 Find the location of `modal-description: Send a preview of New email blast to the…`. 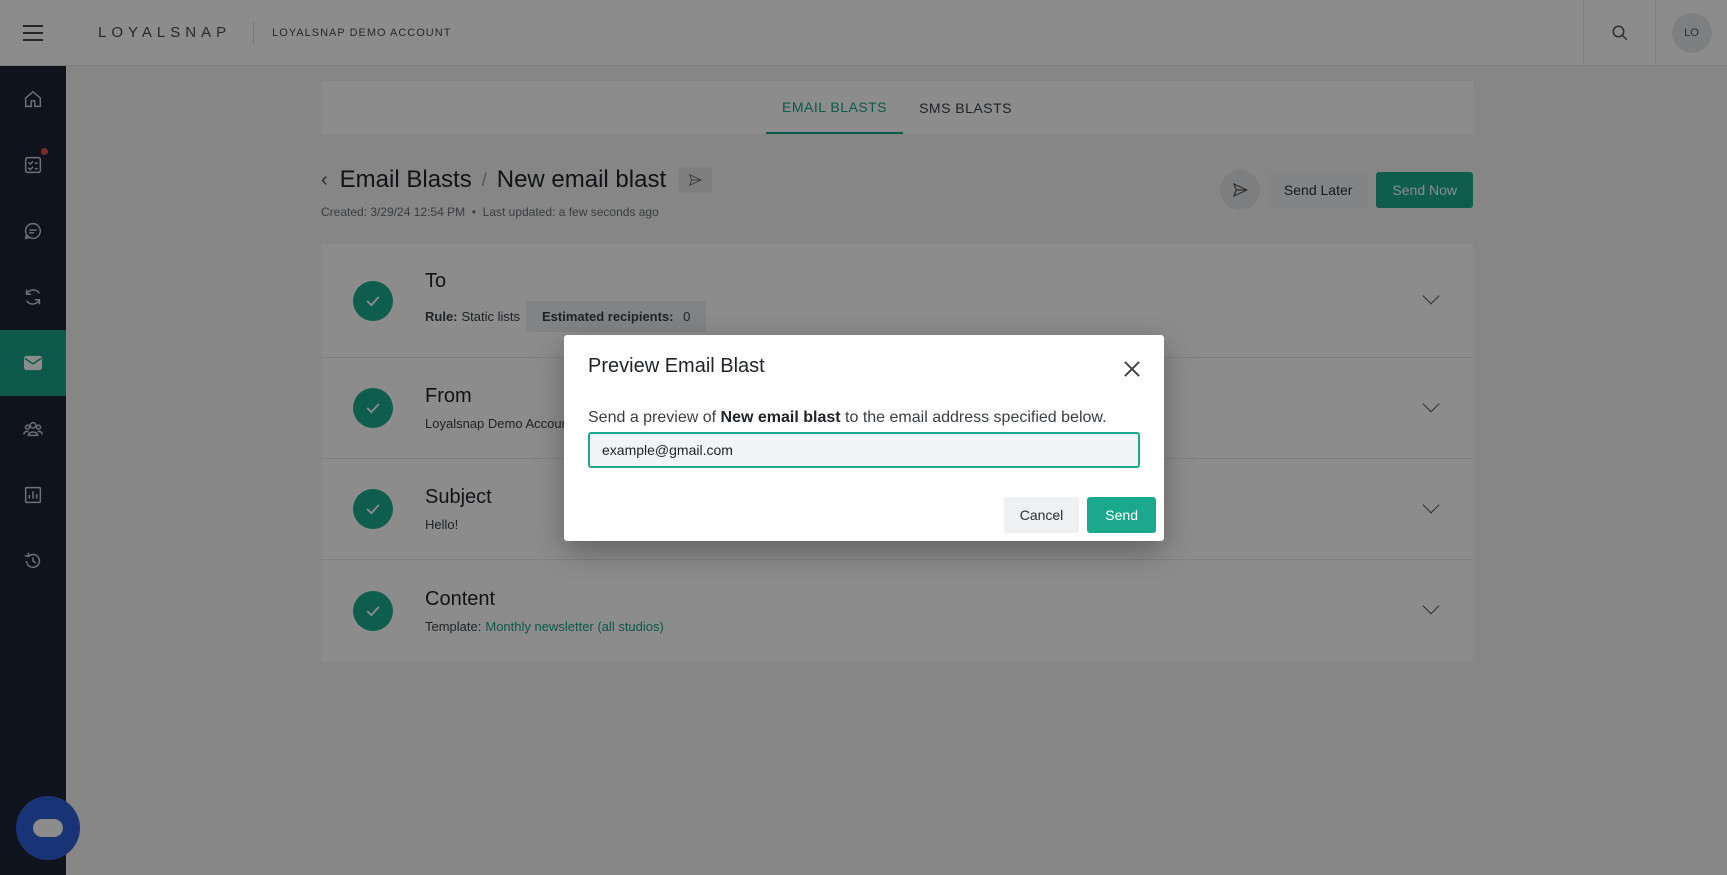

modal-description: Send a preview of New email blast to the… is located at coordinates (847, 418).